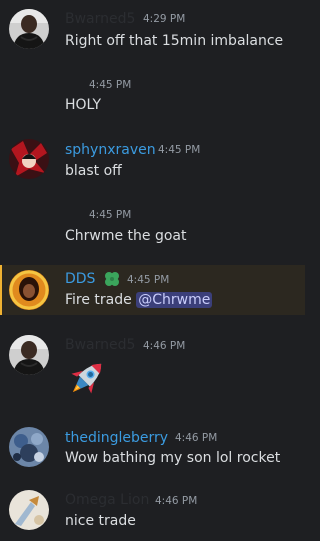 This screenshot has width=320, height=541. Describe the element at coordinates (29, 159) in the screenshot. I see `user-avatar-sphynxraven` at that location.